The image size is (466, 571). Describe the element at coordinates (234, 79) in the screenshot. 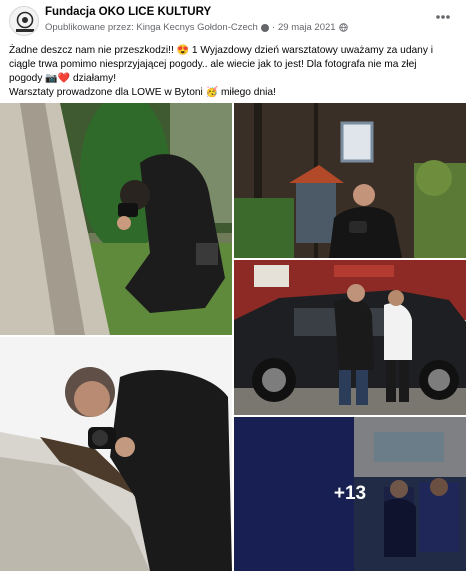

I see `post-text-line: pogody 📷❤️ działamy!` at that location.